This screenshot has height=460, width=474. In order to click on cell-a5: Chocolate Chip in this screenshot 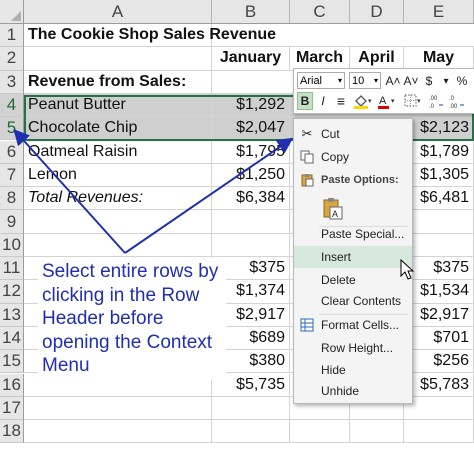, I will do `click(118, 129)`.